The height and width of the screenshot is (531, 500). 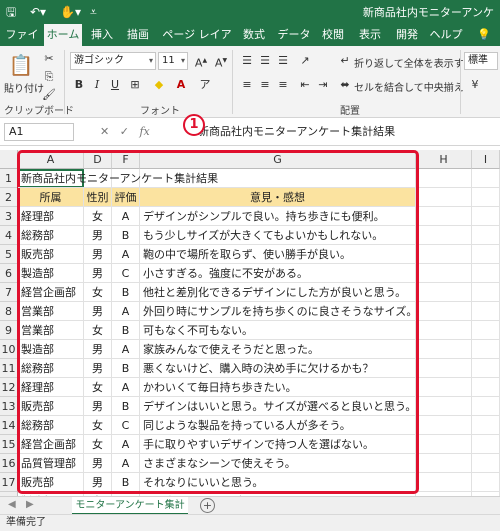 What do you see at coordinates (159, 85) in the screenshot?
I see `fill-color-icon: ◆` at bounding box center [159, 85].